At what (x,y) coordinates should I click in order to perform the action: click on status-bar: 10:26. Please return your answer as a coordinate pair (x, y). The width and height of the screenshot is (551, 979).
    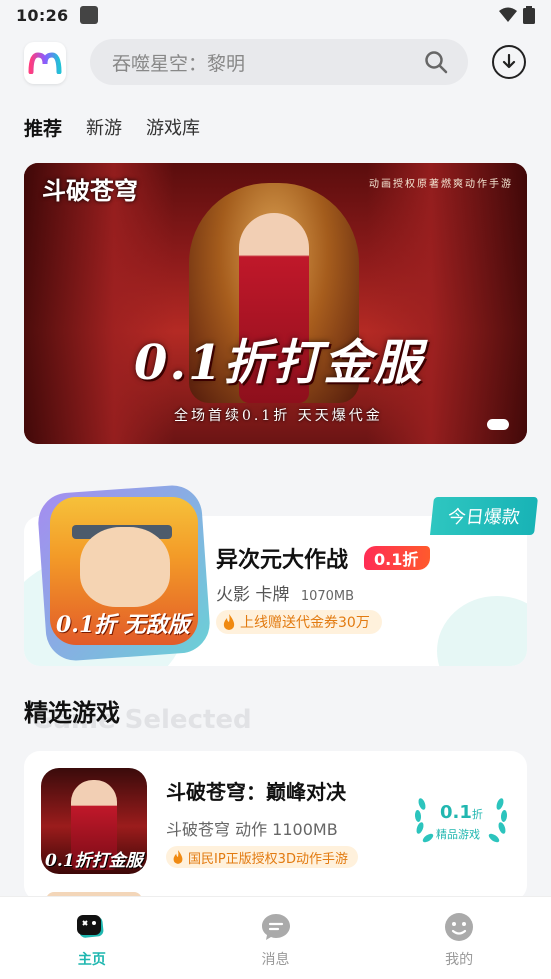
    Looking at the image, I should click on (275, 15).